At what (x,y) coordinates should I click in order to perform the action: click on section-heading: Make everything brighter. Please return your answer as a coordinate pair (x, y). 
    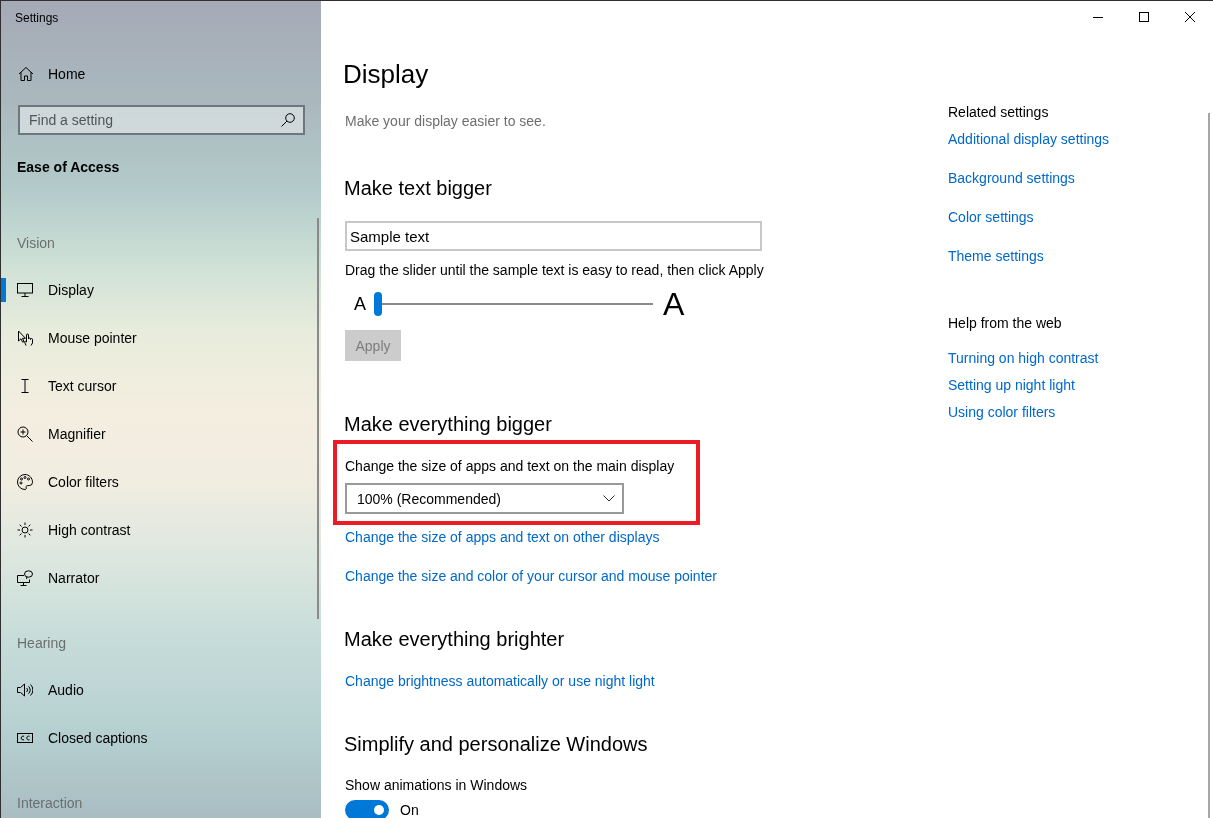
    Looking at the image, I should click on (454, 639).